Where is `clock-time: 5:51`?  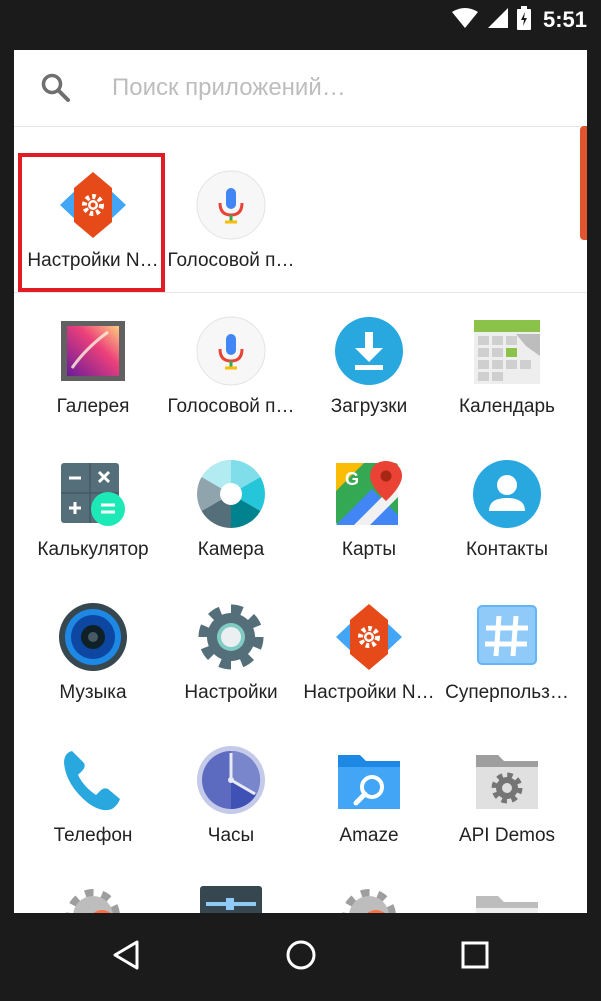 clock-time: 5:51 is located at coordinates (564, 19).